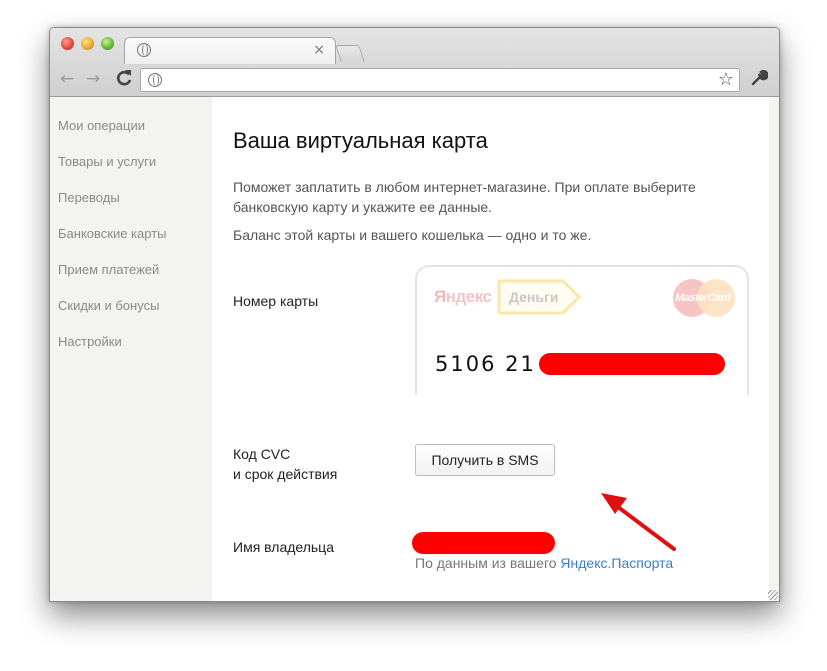 The image size is (827, 671). What do you see at coordinates (319, 50) in the screenshot?
I see `tab-close-icon: ×` at bounding box center [319, 50].